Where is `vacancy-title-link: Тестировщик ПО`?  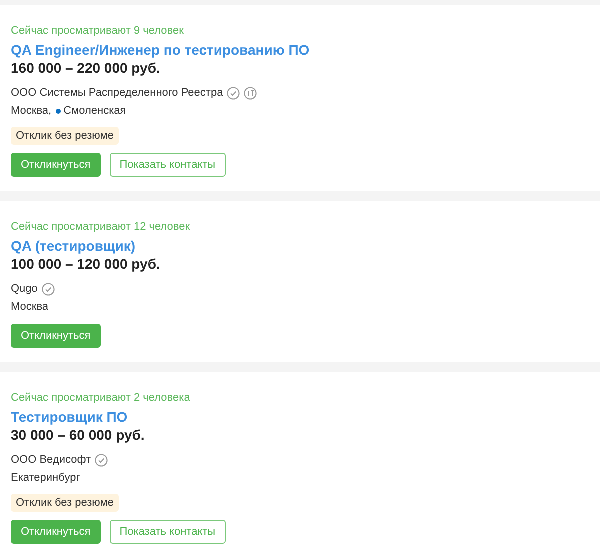
vacancy-title-link: Тестировщик ПО is located at coordinates (69, 417).